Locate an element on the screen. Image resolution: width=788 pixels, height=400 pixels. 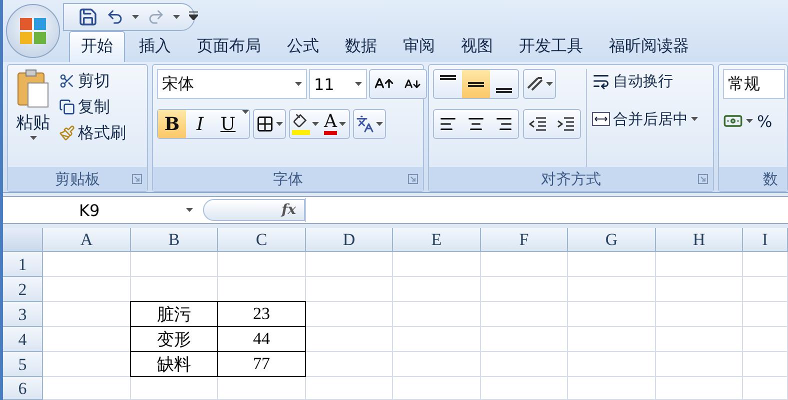
column-header: A is located at coordinates (87, 240).